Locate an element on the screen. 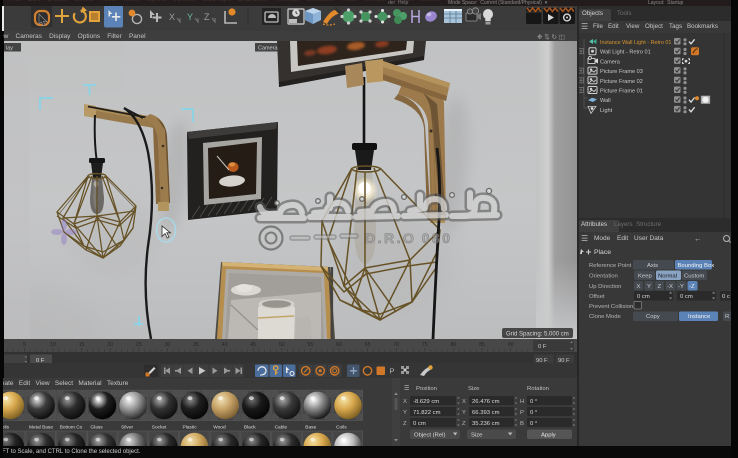  svg-text: Glass is located at coordinates (96, 427).